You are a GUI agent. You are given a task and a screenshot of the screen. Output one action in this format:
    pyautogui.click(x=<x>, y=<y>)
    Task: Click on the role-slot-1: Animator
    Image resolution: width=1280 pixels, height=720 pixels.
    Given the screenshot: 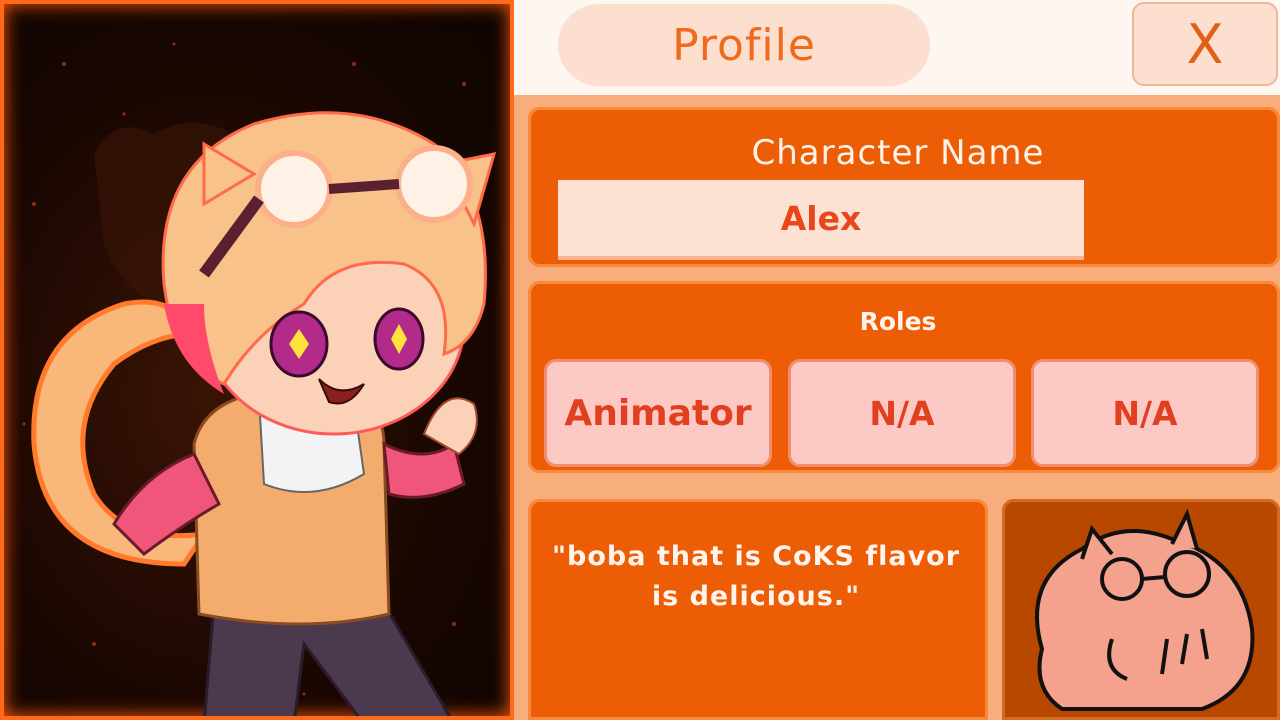 What is the action you would take?
    pyautogui.click(x=658, y=413)
    